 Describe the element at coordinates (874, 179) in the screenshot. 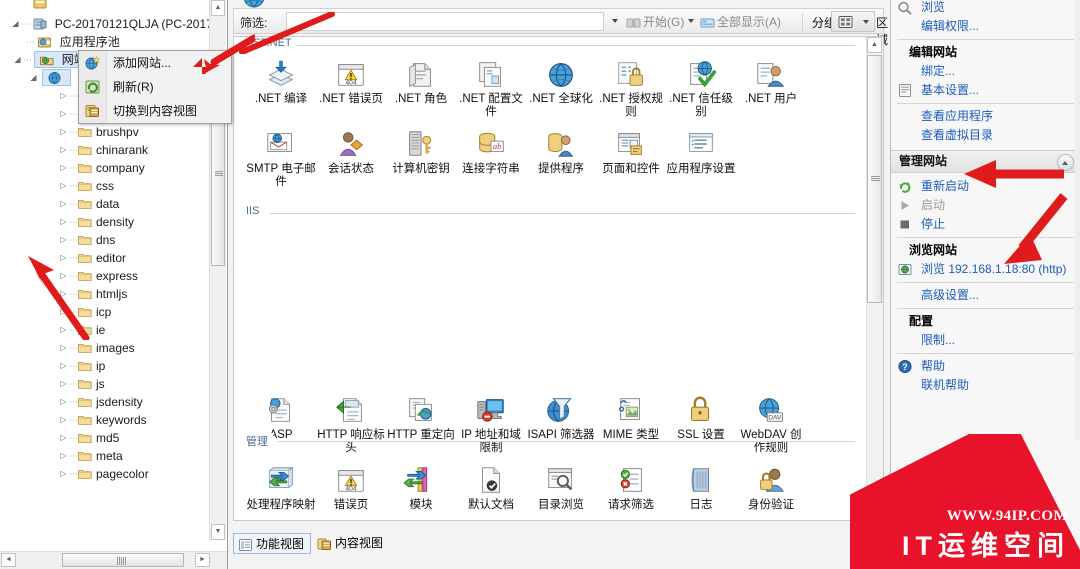

I see `content-scroll-thumb` at that location.